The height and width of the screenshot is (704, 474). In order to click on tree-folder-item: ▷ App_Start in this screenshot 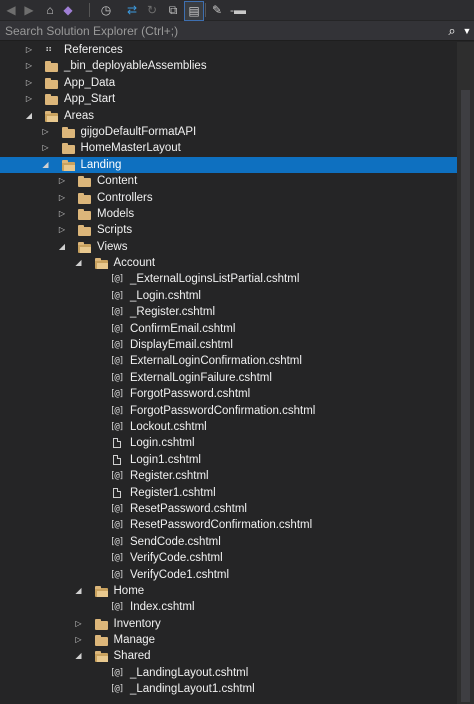, I will do `click(228, 99)`.